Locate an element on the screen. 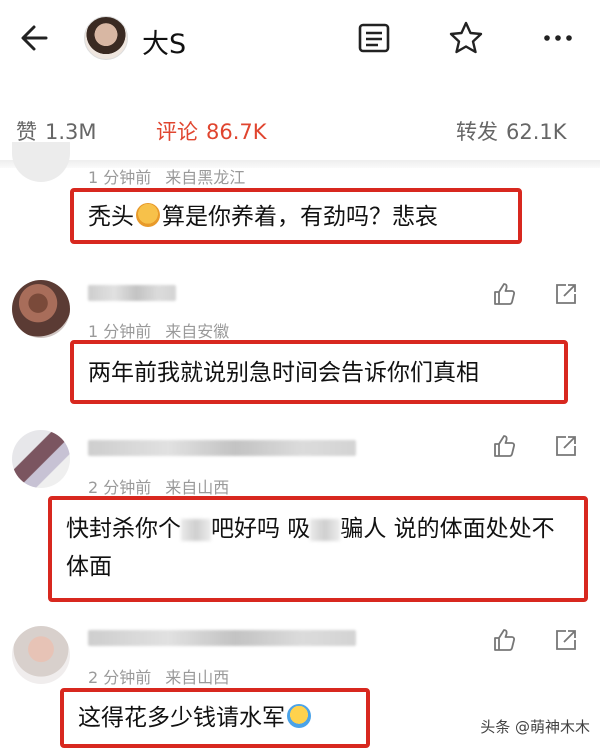  likes-label: 赞 is located at coordinates (26, 132).